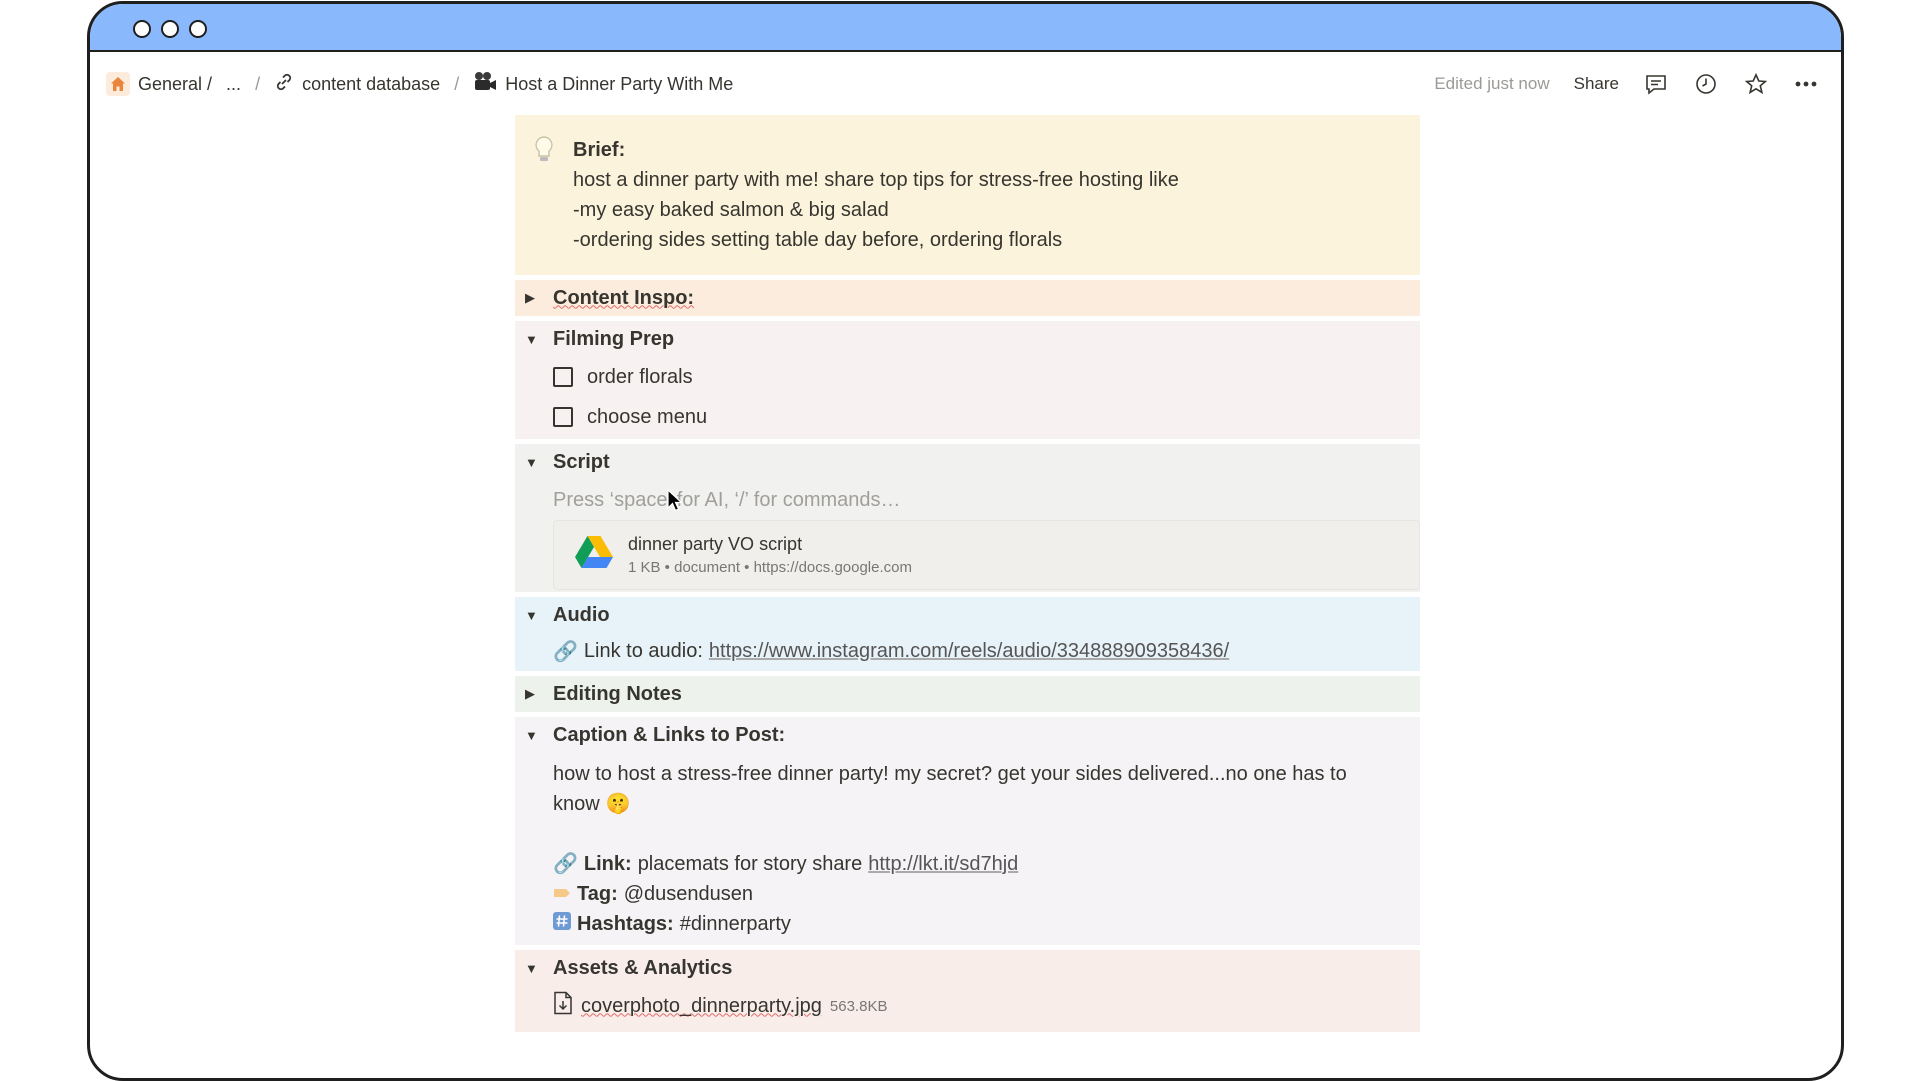  What do you see at coordinates (1596, 84) in the screenshot?
I see `share-button: Share` at bounding box center [1596, 84].